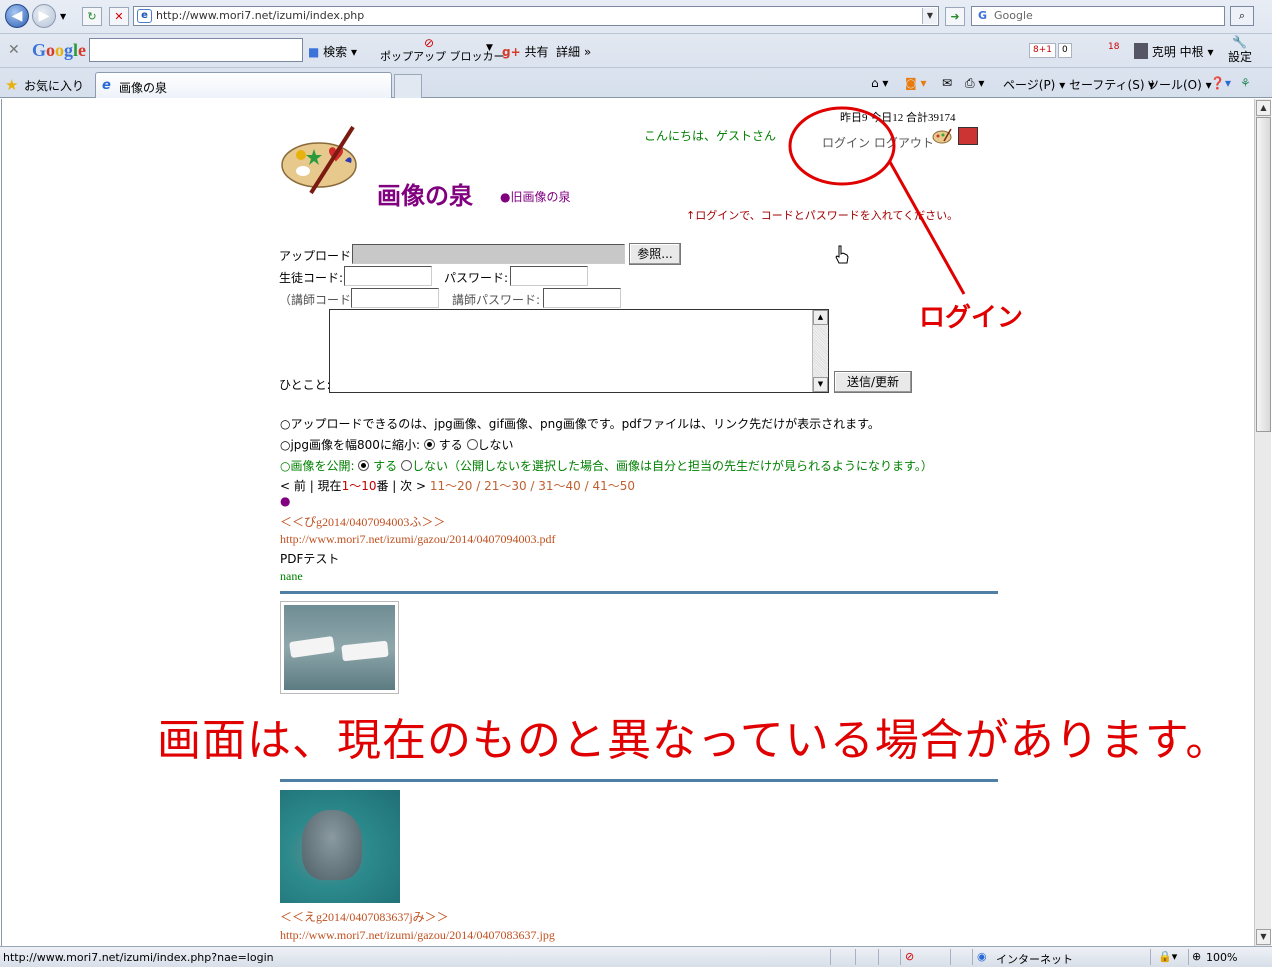 The width and height of the screenshot is (1272, 967). Describe the element at coordinates (243, 85) in the screenshot. I see `tab-izumi: e 画像の泉` at that location.